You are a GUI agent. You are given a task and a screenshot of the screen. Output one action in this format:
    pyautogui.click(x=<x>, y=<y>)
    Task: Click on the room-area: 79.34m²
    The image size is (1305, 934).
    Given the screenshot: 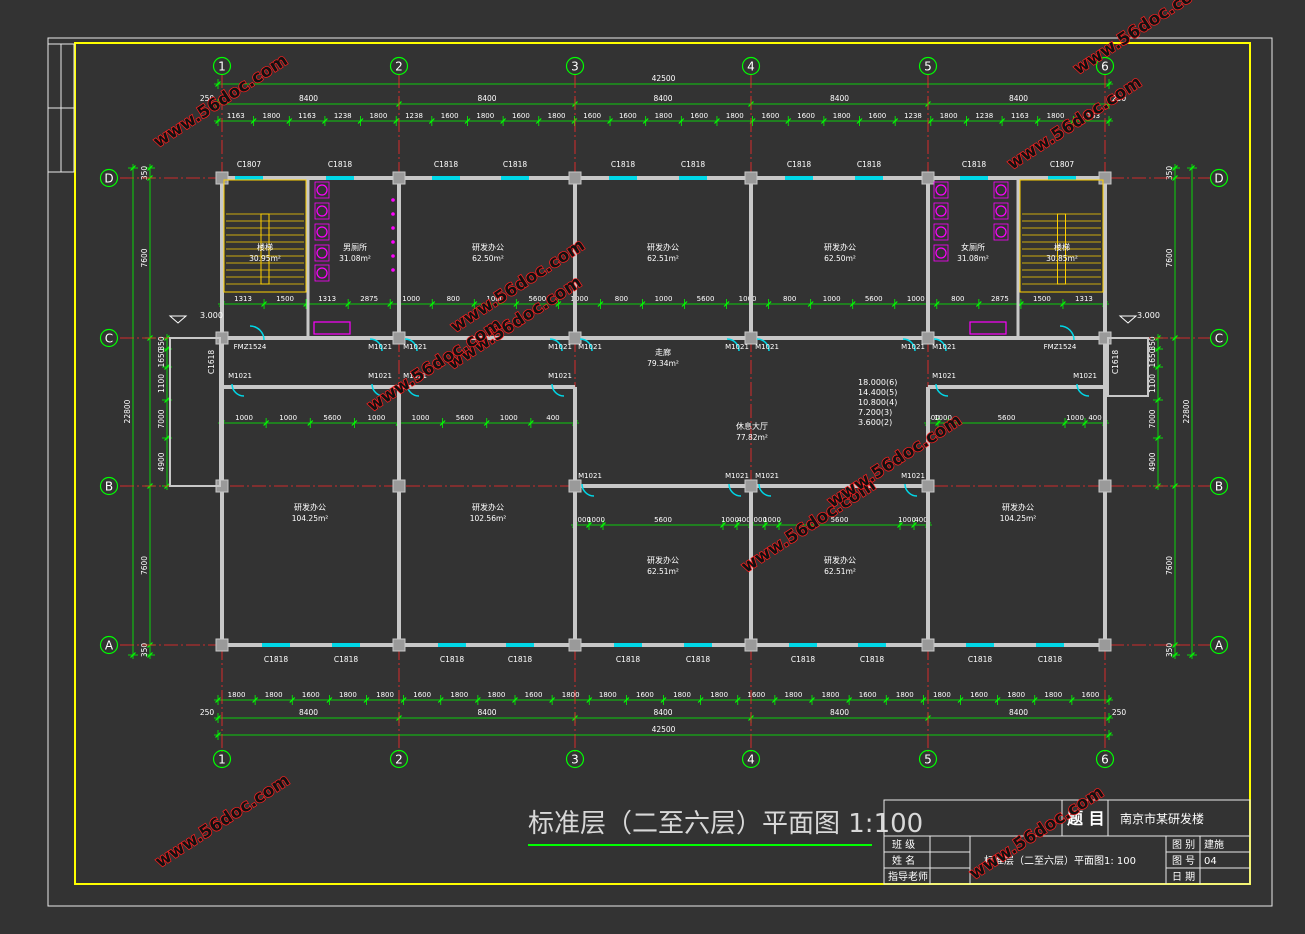 What is the action you would take?
    pyautogui.click(x=663, y=363)
    